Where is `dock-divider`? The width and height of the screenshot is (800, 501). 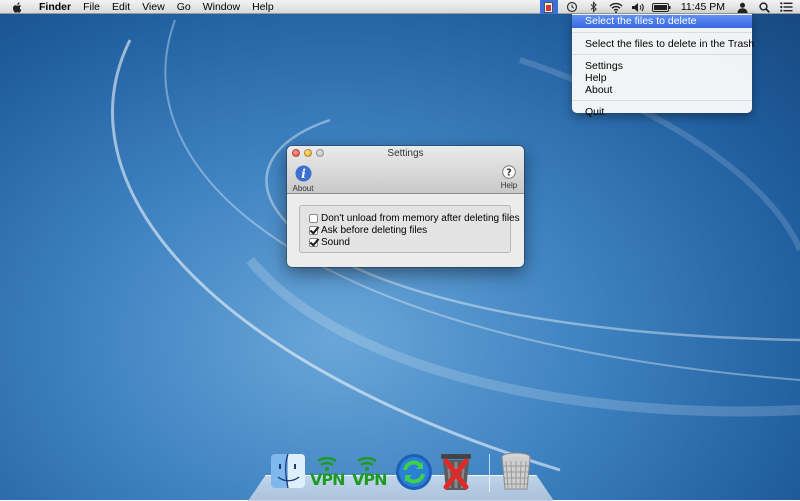 dock-divider is located at coordinates (489, 473).